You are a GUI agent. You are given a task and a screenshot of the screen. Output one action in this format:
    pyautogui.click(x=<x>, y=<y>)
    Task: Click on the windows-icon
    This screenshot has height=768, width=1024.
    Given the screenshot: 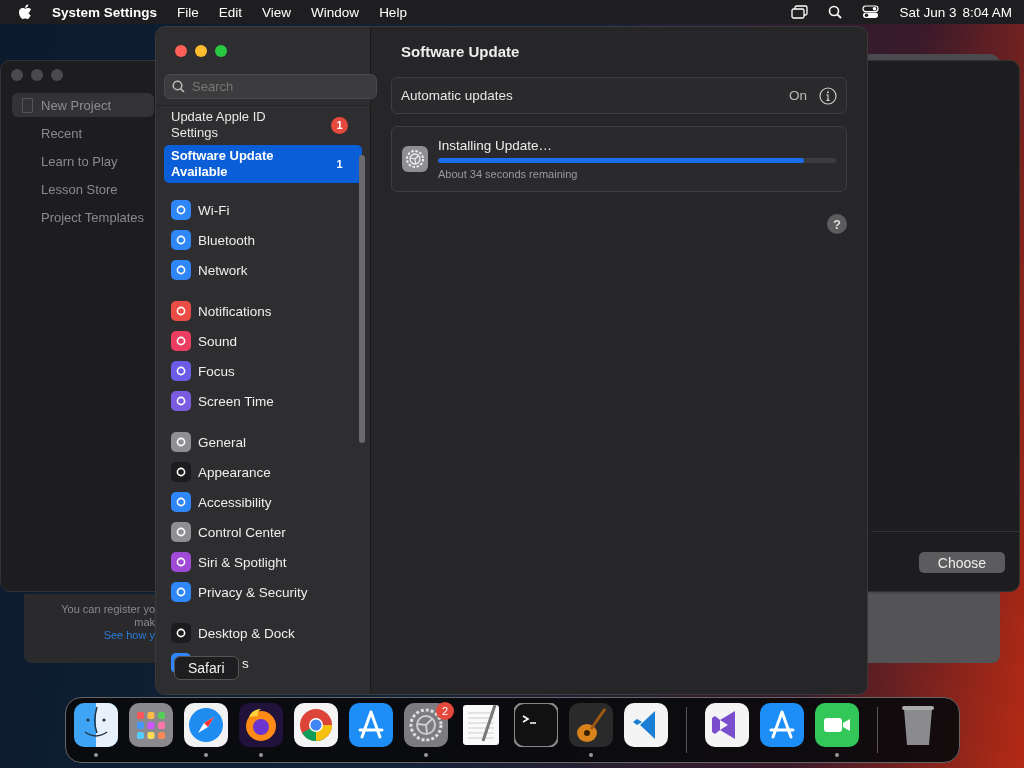 What is the action you would take?
    pyautogui.click(x=800, y=12)
    